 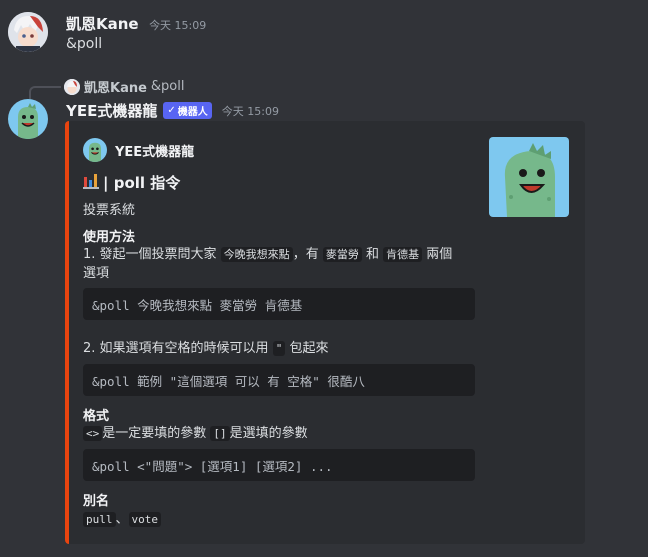 I want to click on bot-tag-label: 機器人, so click(x=192, y=112).